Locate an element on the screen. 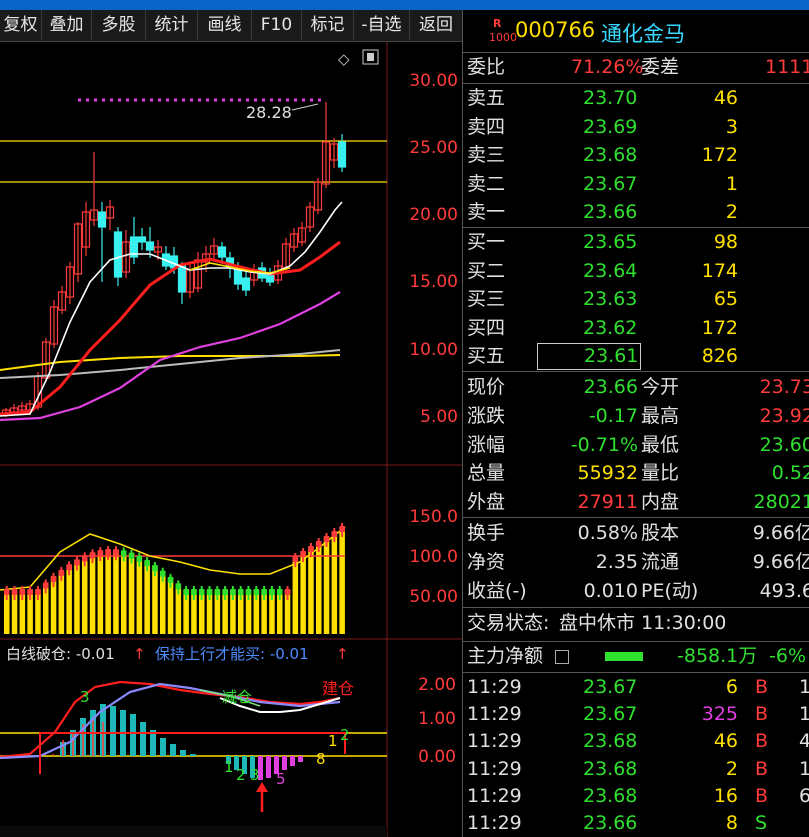  list-icon is located at coordinates (562, 657).